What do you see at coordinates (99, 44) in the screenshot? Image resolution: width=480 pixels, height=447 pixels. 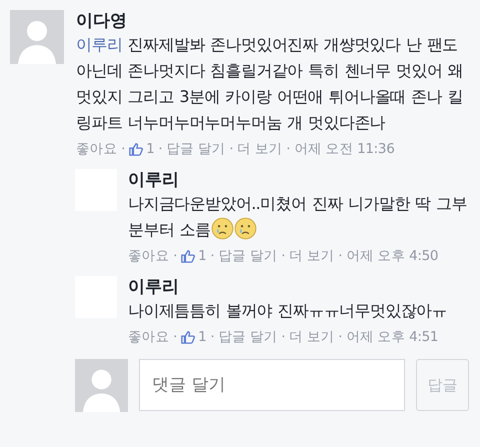 I see `mention-link: 이루리` at bounding box center [99, 44].